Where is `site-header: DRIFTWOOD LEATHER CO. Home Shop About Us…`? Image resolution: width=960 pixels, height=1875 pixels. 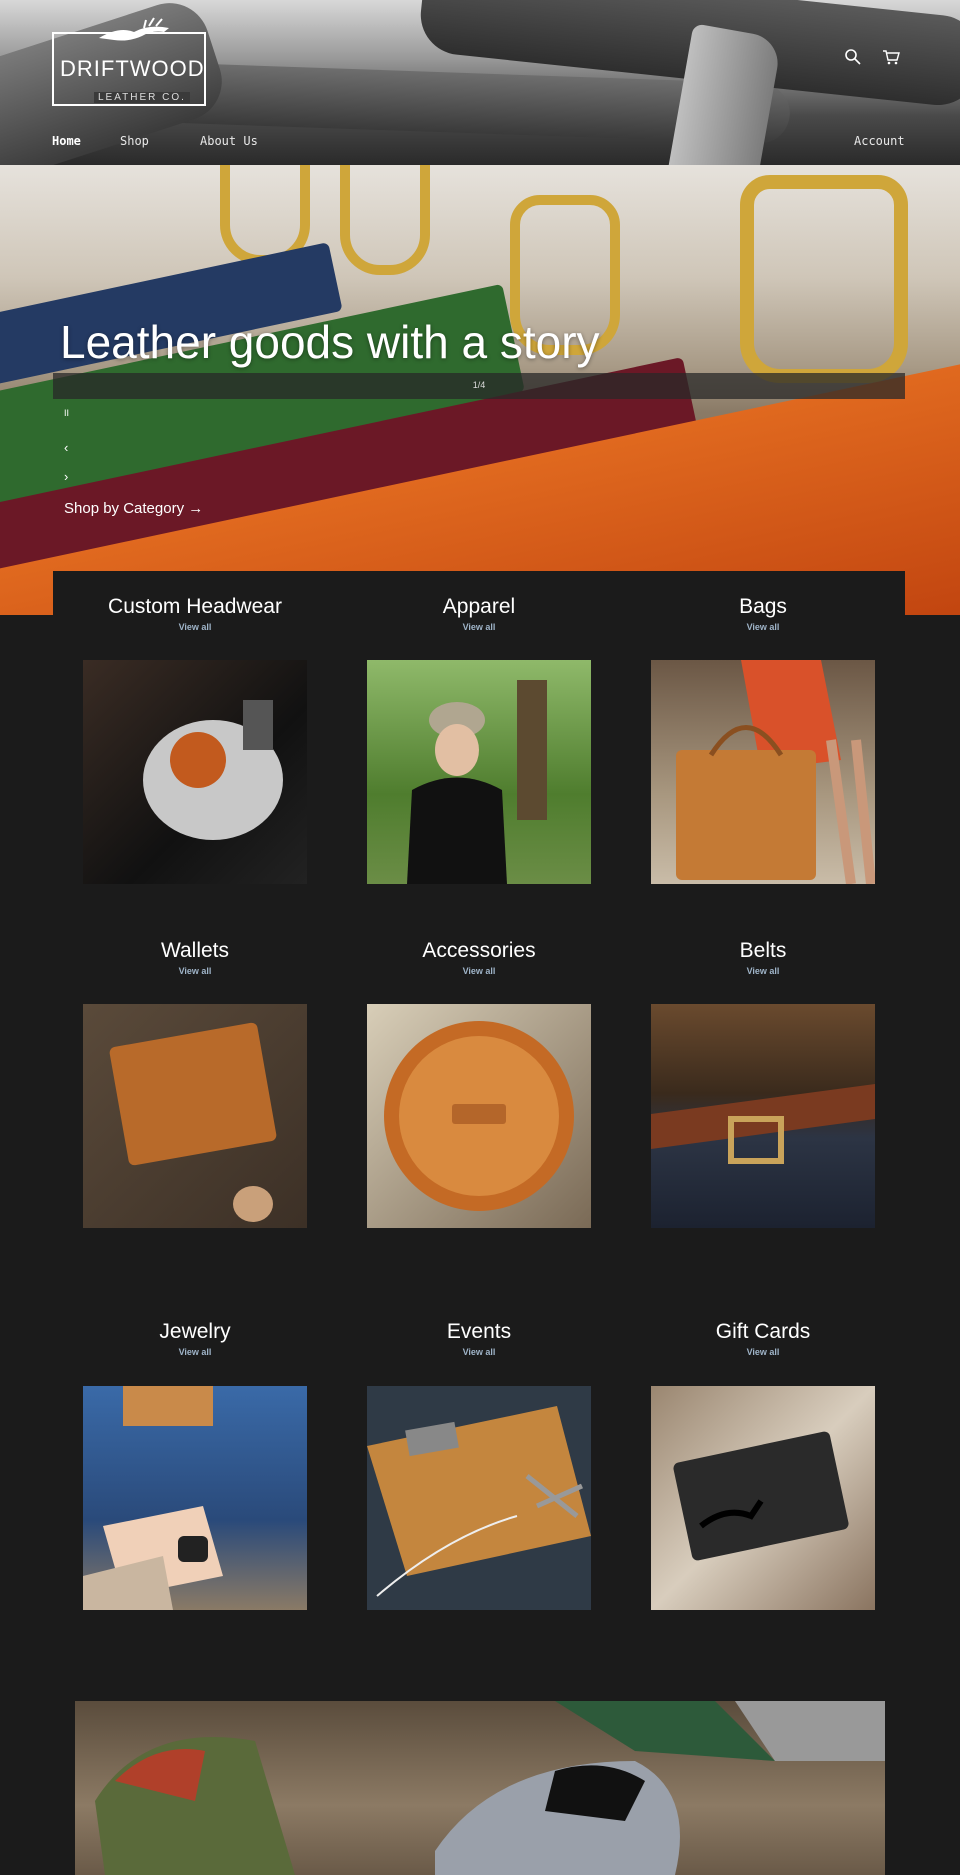 site-header: DRIFTWOOD LEATHER CO. Home Shop About Us… is located at coordinates (480, 82).